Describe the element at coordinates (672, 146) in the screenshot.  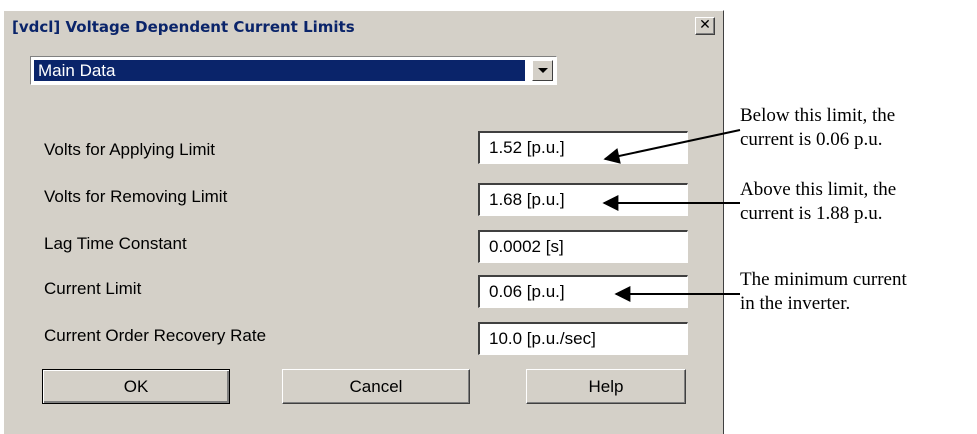
I see `arrow-applying-limit` at that location.